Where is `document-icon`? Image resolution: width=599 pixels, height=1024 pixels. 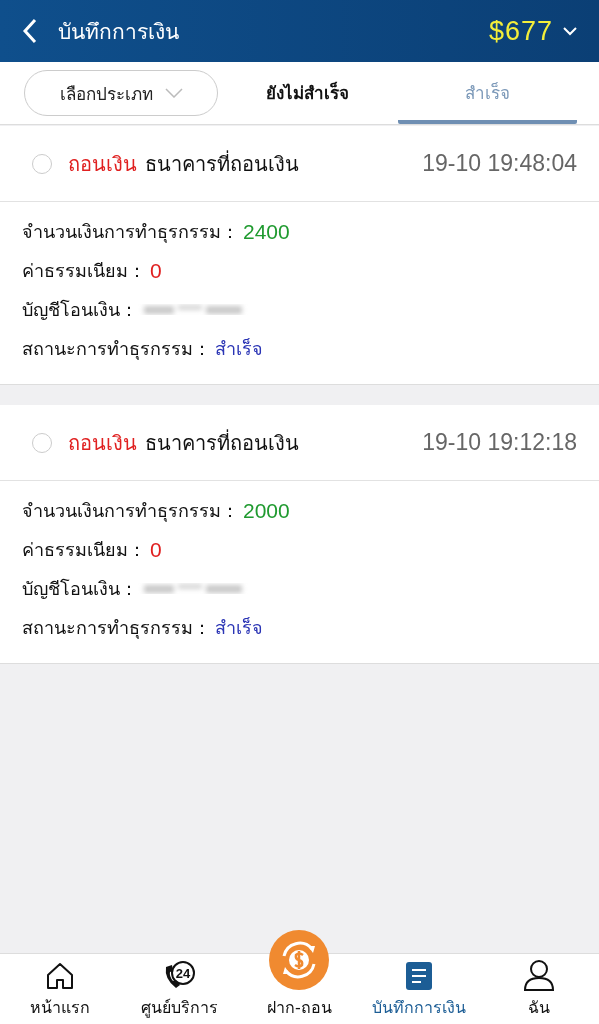
document-icon is located at coordinates (419, 976).